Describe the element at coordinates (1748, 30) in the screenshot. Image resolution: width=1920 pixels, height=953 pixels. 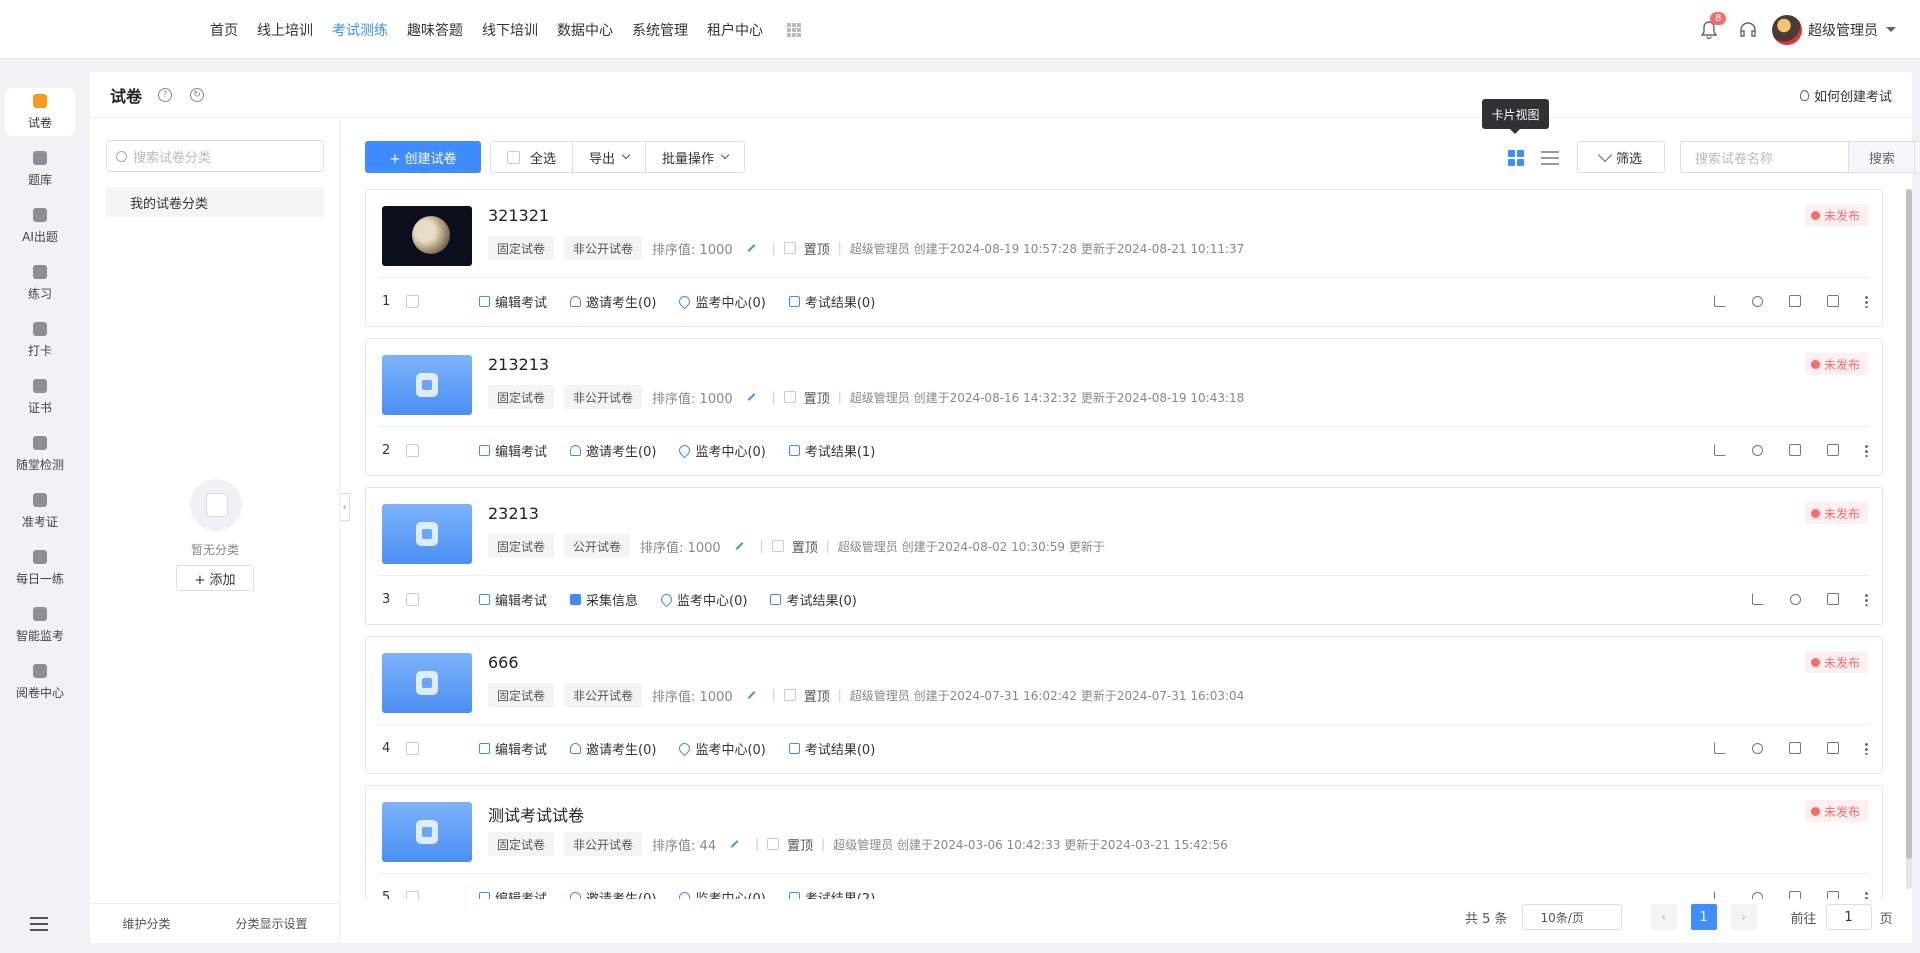
I see `headset-icon` at that location.